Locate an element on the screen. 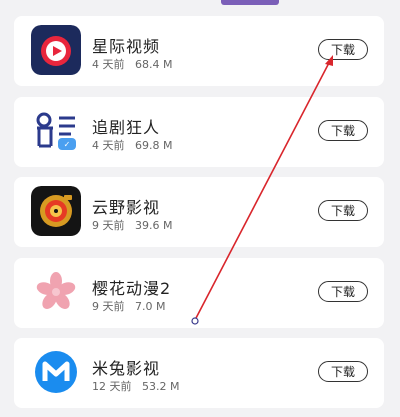 Image resolution: width=400 pixels, height=417 pixels. app-meta: 12 天前 53.2 M is located at coordinates (135, 386).